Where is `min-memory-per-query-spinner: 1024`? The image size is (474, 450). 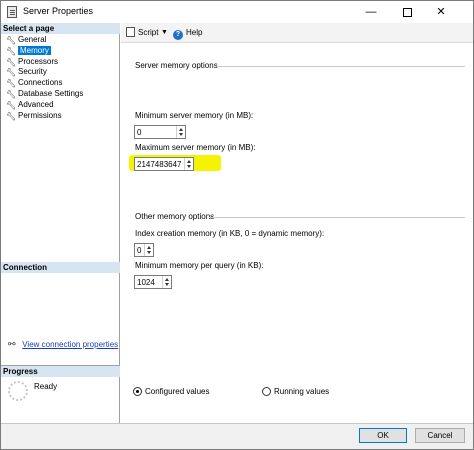
min-memory-per-query-spinner: 1024 is located at coordinates (153, 282).